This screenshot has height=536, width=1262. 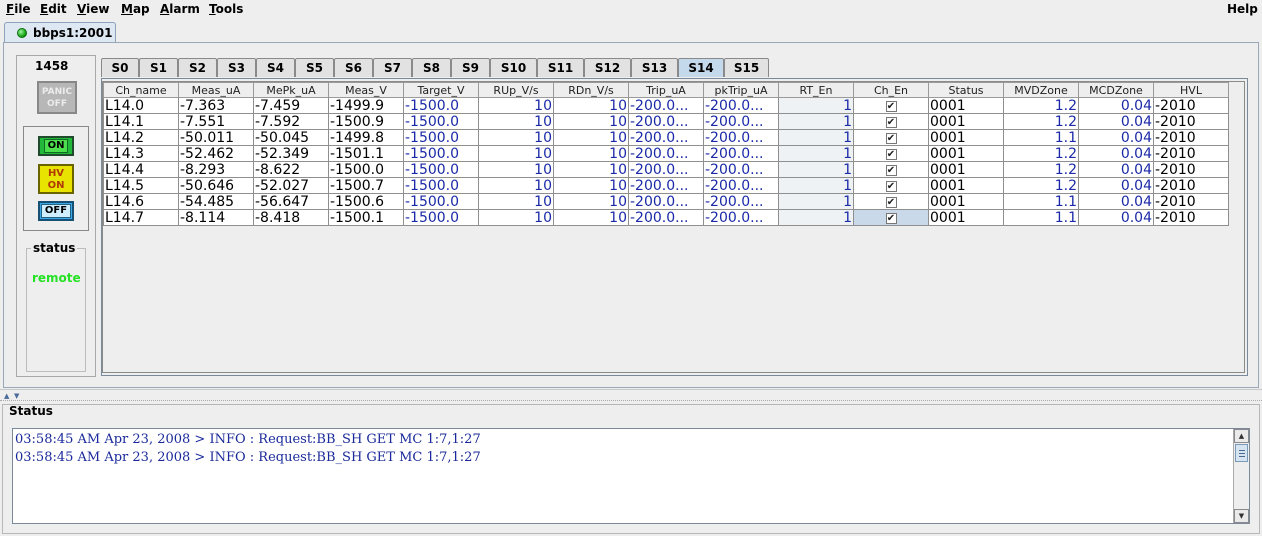 I want to click on hv-on-button: HV ON, so click(x=56, y=179).